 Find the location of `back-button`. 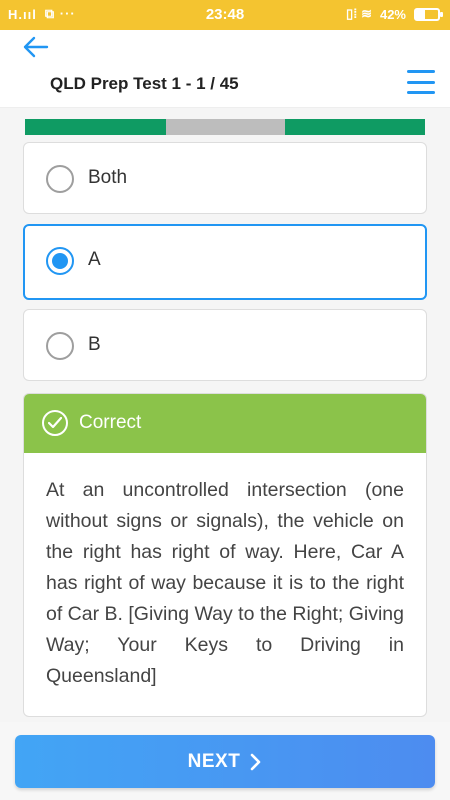

back-button is located at coordinates (35, 47).